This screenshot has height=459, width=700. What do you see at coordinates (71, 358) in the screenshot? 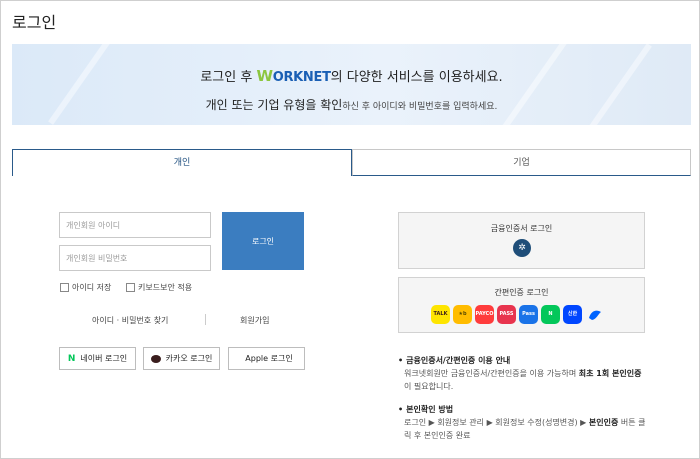
I see `naver-icon: N` at bounding box center [71, 358].